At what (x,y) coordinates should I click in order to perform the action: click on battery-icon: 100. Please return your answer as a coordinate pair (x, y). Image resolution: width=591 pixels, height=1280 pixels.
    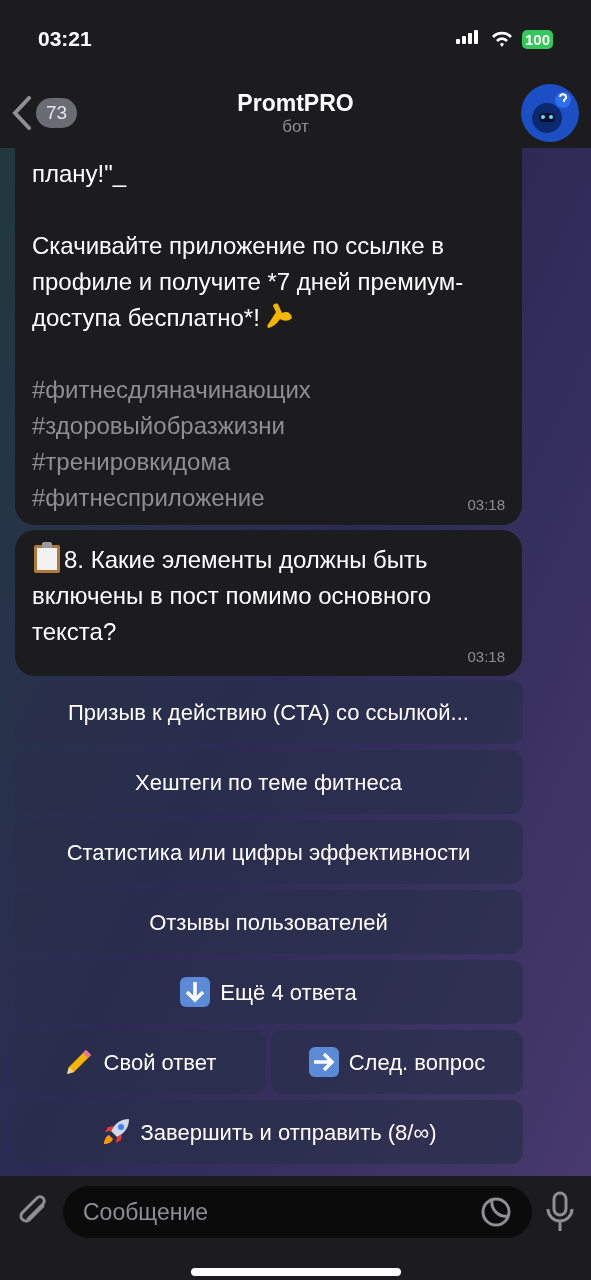
    Looking at the image, I should click on (537, 39).